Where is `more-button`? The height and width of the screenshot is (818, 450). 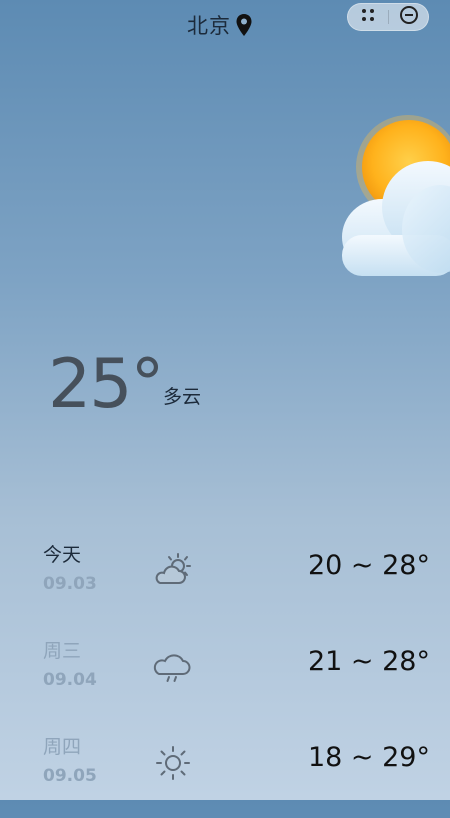 more-button is located at coordinates (368, 17).